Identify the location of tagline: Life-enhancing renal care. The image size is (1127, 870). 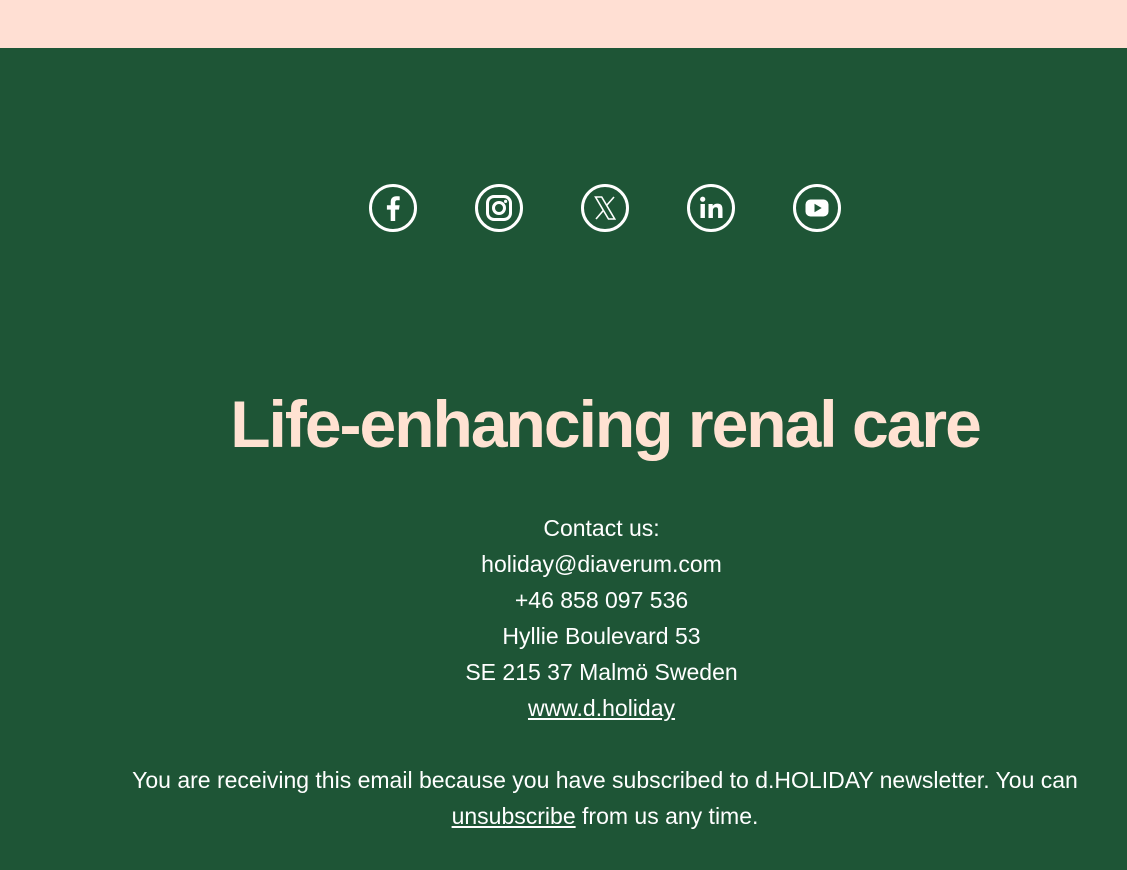
(606, 424).